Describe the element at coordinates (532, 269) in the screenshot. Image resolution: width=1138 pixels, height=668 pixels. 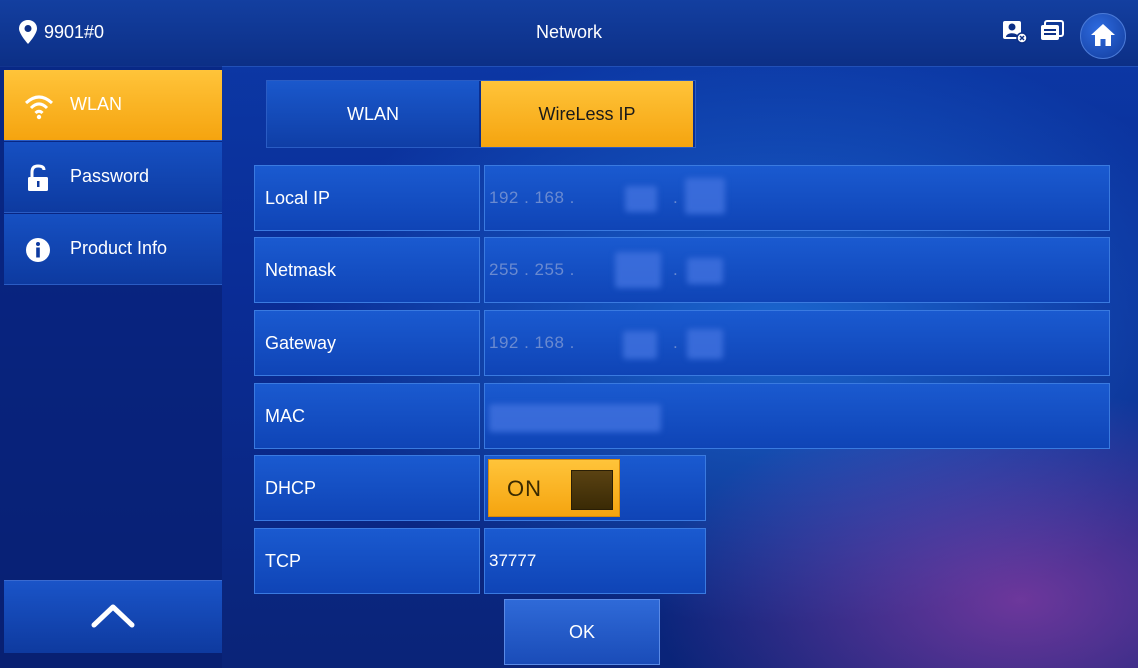
I see `netmask-value: 255 . 255 .` at that location.